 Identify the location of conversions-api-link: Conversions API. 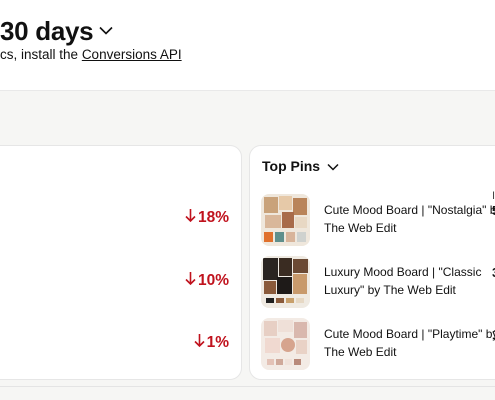
(132, 54).